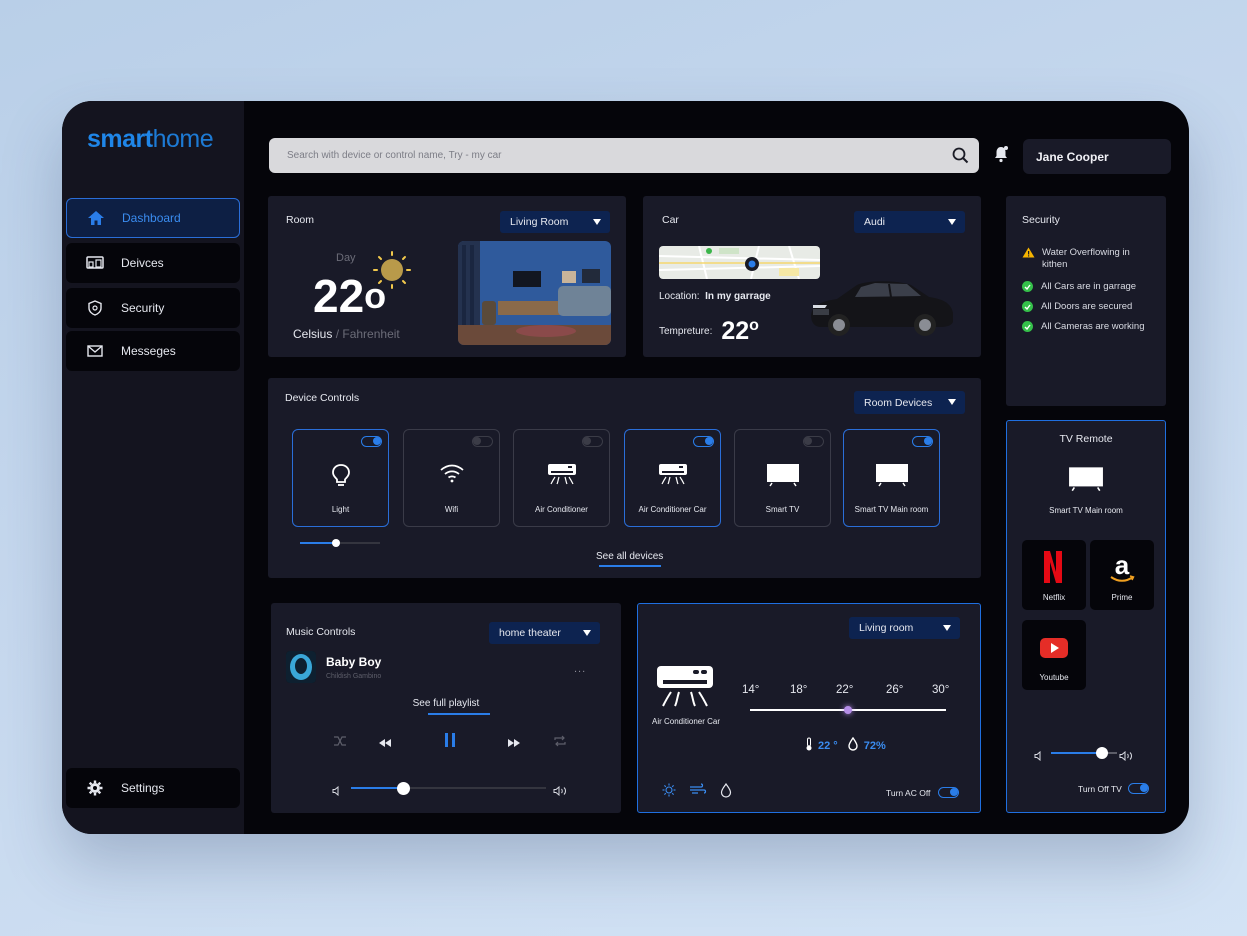  What do you see at coordinates (739, 262) in the screenshot?
I see `car-location-map` at bounding box center [739, 262].